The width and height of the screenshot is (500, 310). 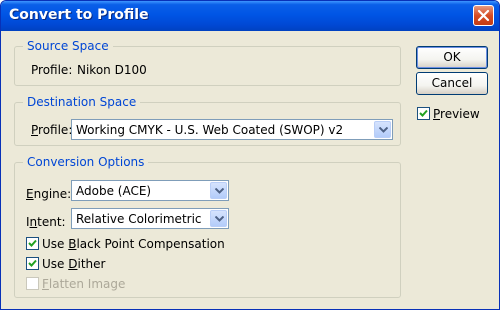 I want to click on close-icon, so click(x=483, y=15).